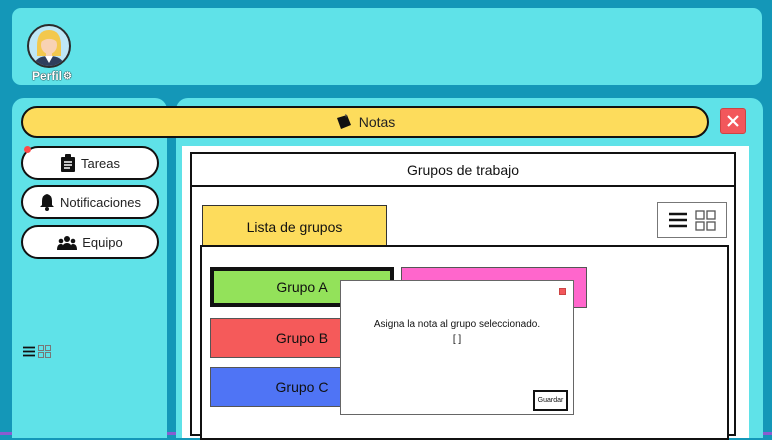  I want to click on notification-dot, so click(27, 149).